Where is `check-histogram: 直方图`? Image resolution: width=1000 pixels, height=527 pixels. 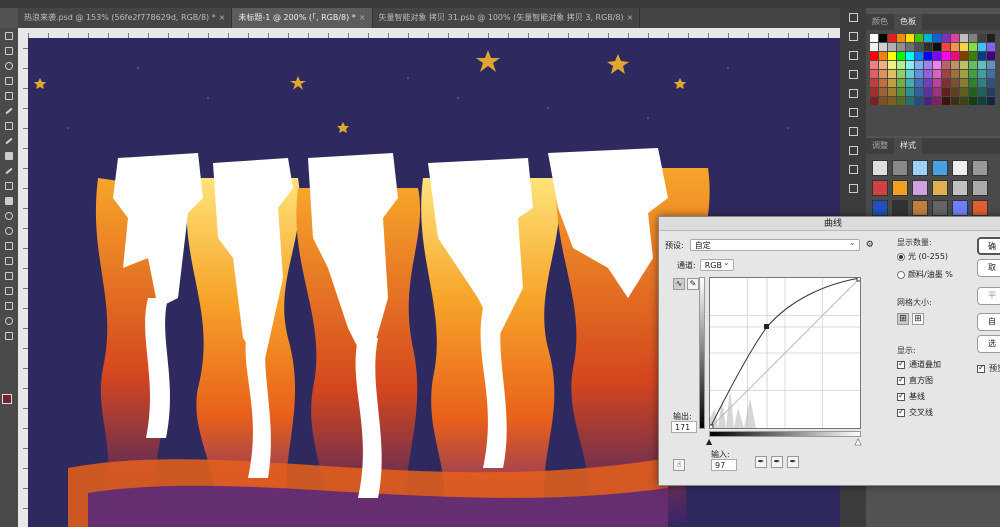 check-histogram: 直方图 is located at coordinates (915, 380).